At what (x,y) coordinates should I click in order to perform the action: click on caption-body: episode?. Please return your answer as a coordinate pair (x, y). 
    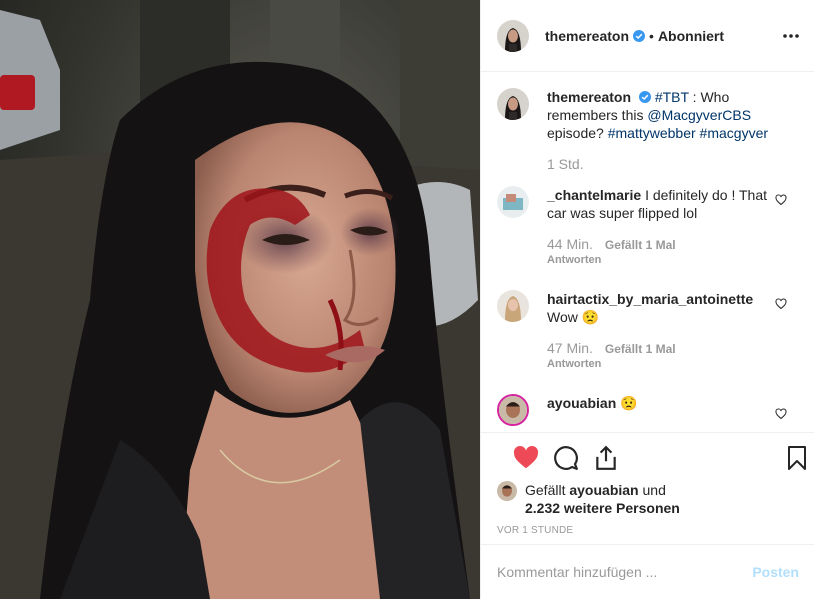
    Looking at the image, I should click on (577, 133).